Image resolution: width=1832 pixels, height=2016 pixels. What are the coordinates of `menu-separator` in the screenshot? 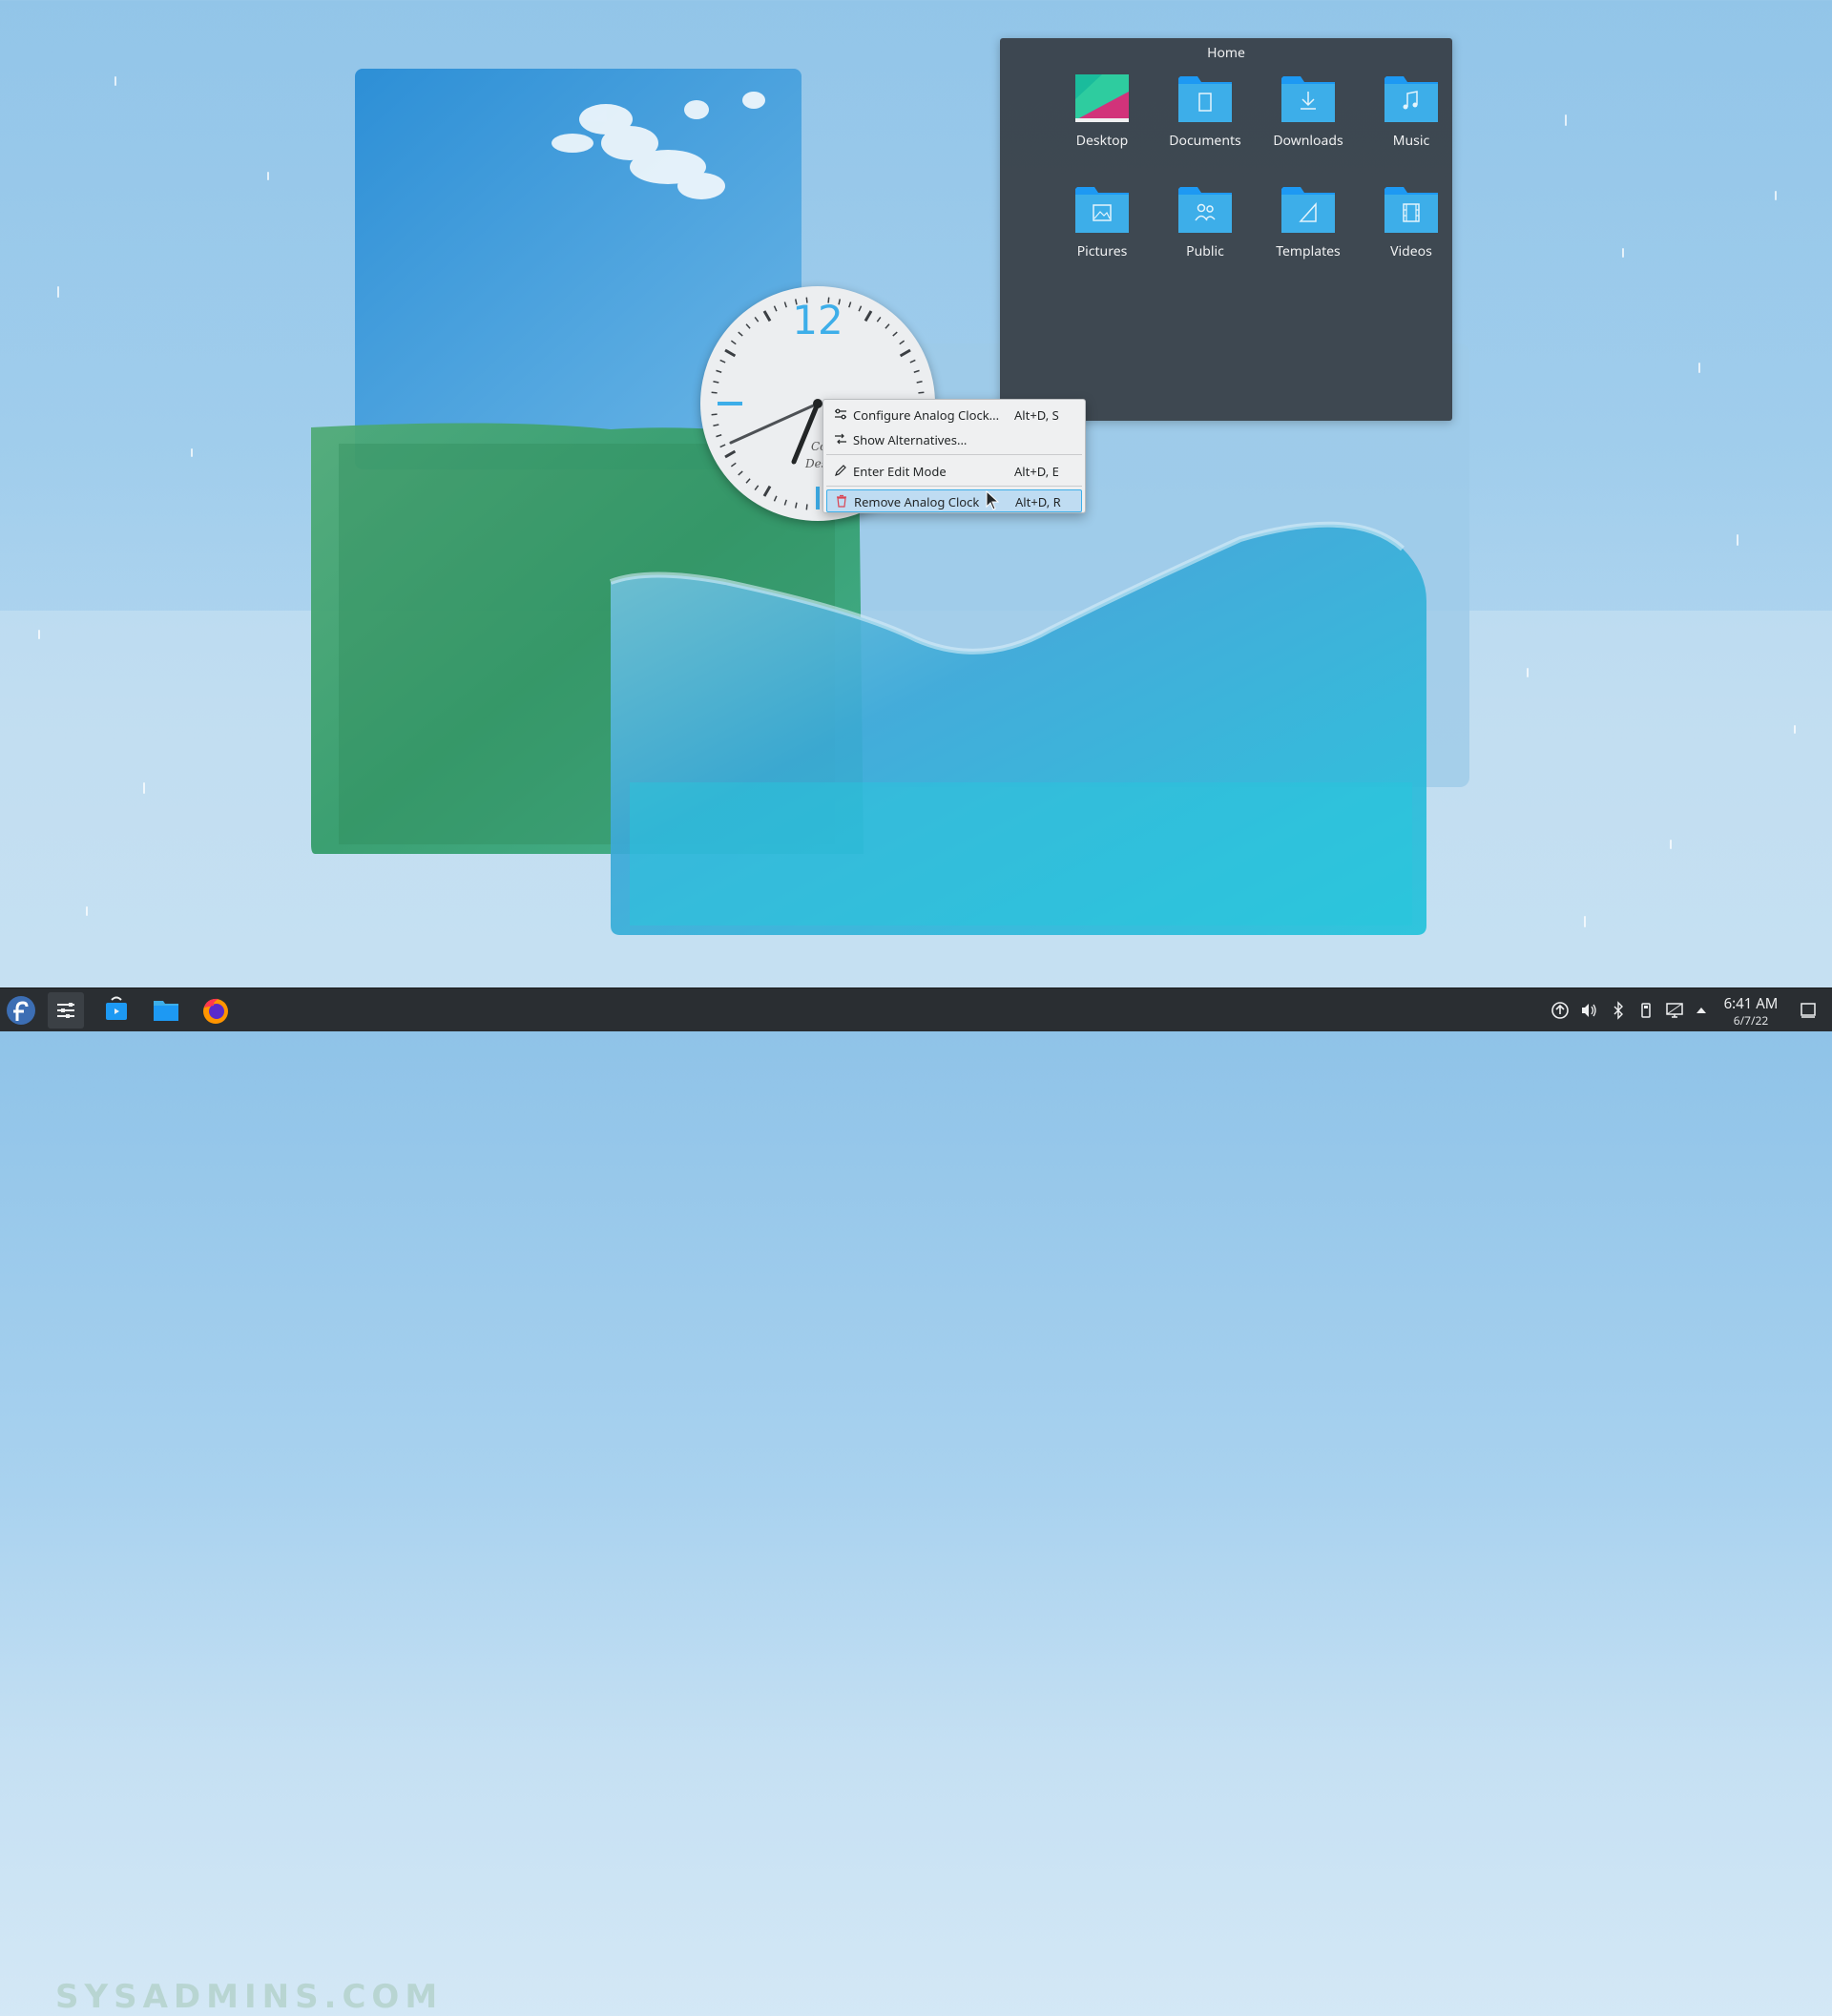 It's located at (954, 486).